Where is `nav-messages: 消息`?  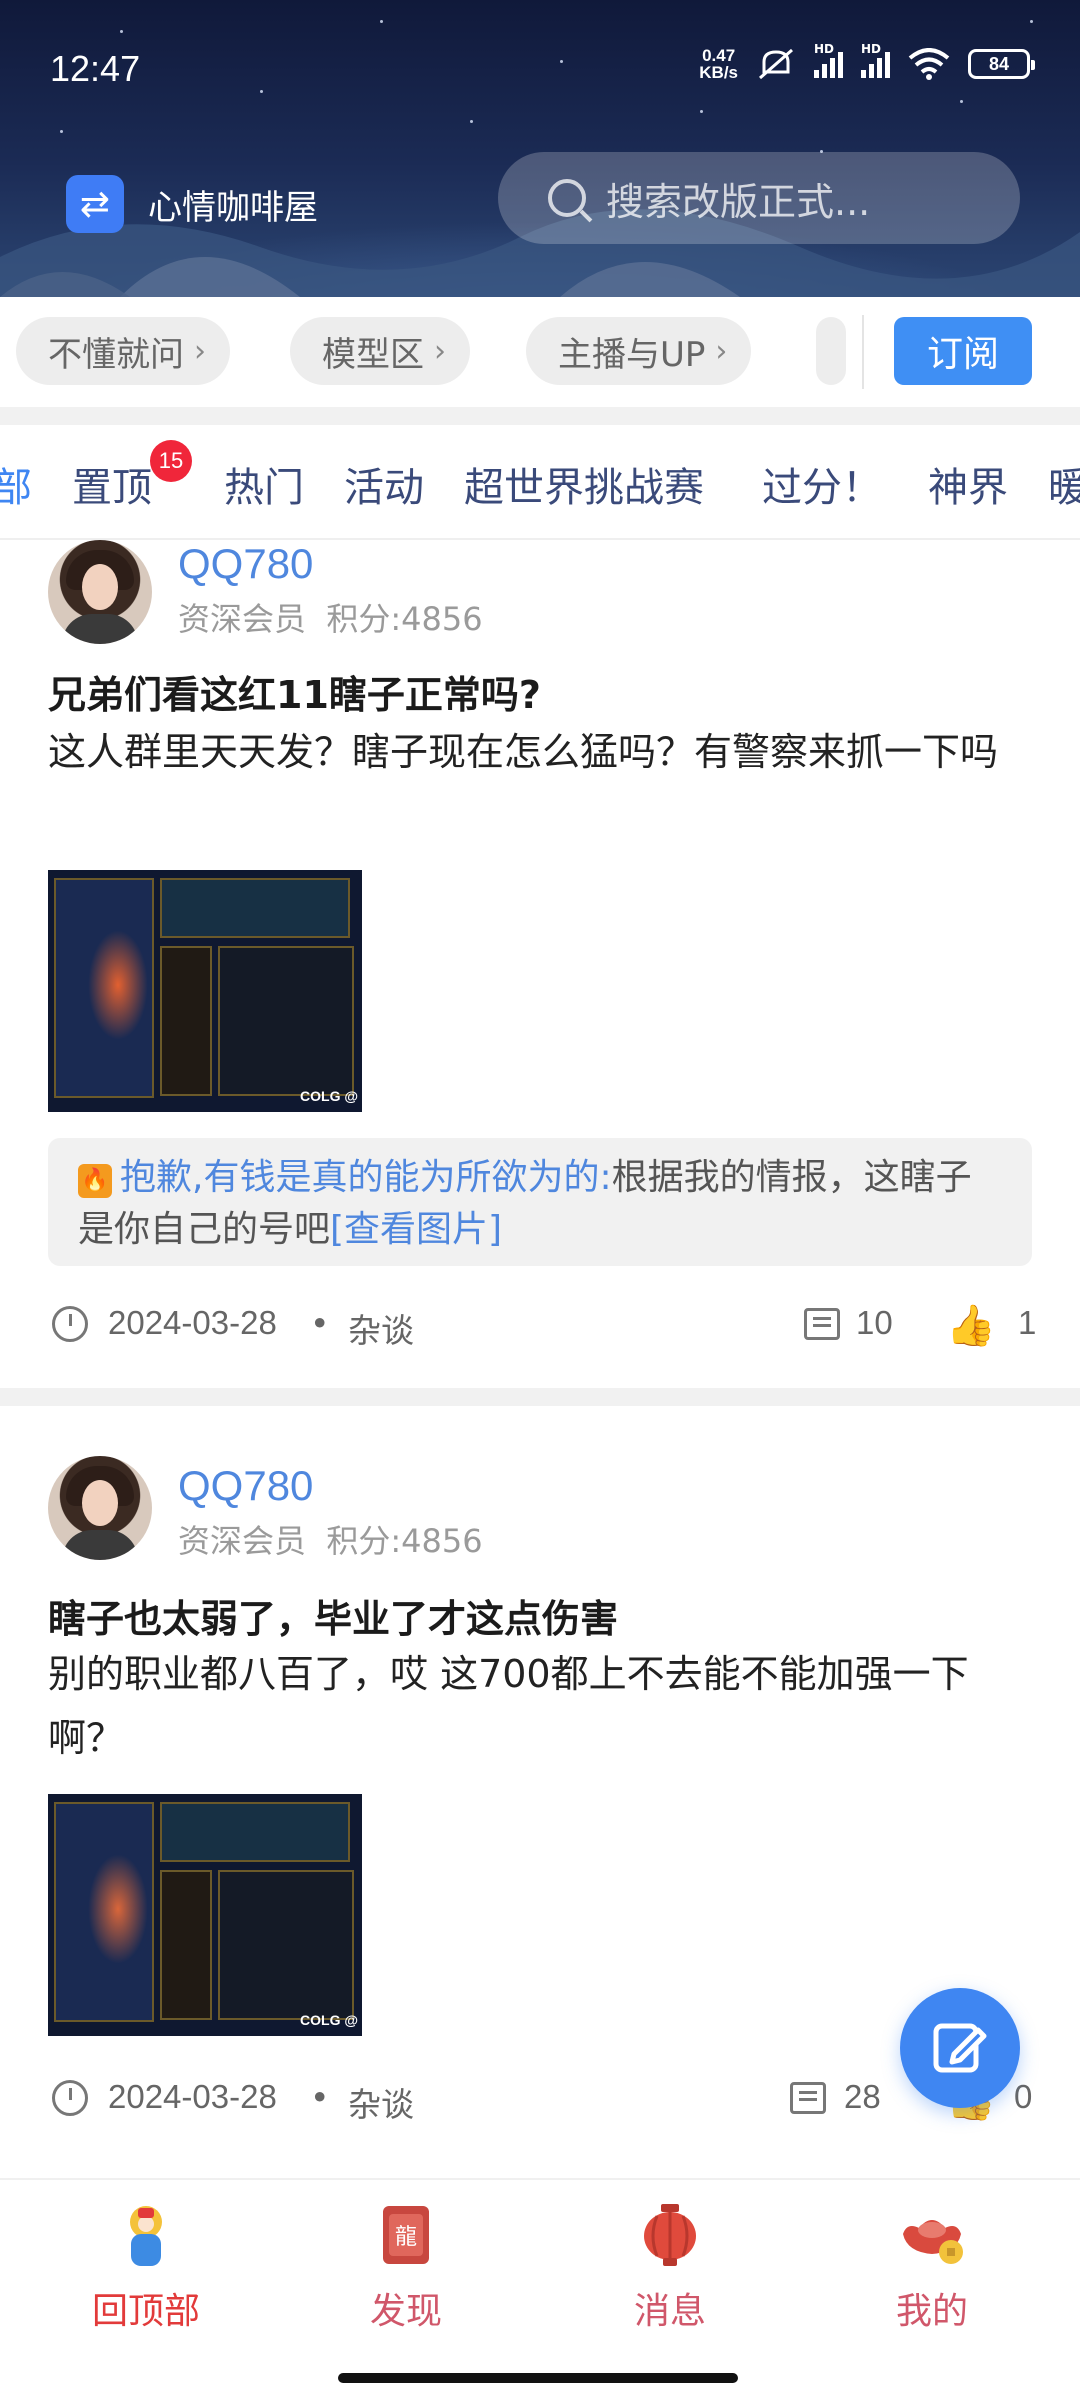 nav-messages: 消息 is located at coordinates (670, 2267).